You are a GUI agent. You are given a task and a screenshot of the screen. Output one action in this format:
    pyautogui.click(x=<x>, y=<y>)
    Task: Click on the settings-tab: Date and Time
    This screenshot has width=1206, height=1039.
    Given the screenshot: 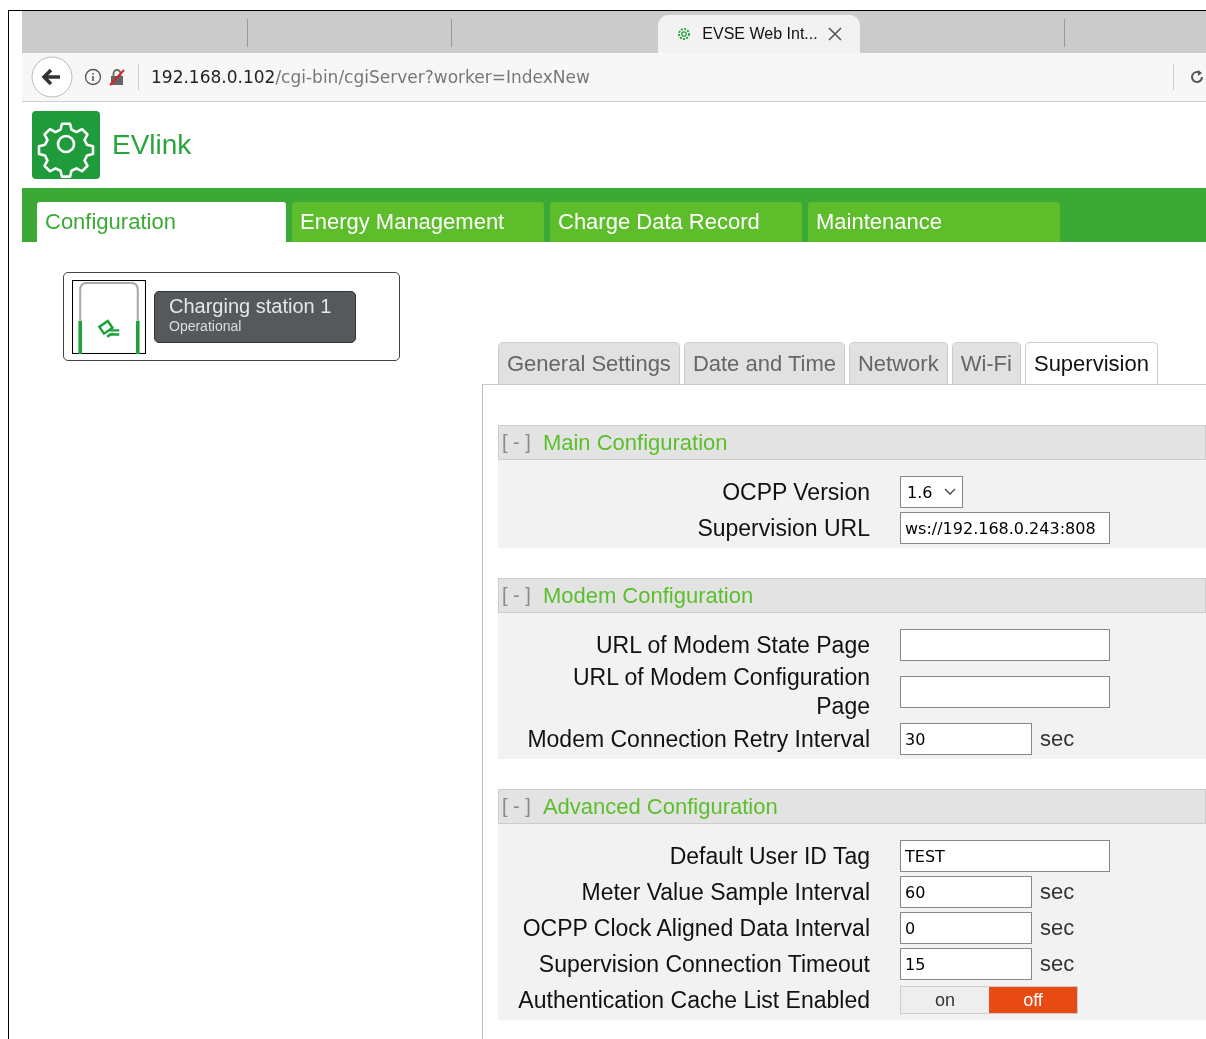 What is the action you would take?
    pyautogui.click(x=764, y=363)
    